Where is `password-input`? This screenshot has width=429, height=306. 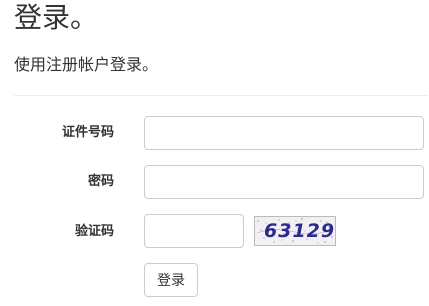 password-input is located at coordinates (284, 182).